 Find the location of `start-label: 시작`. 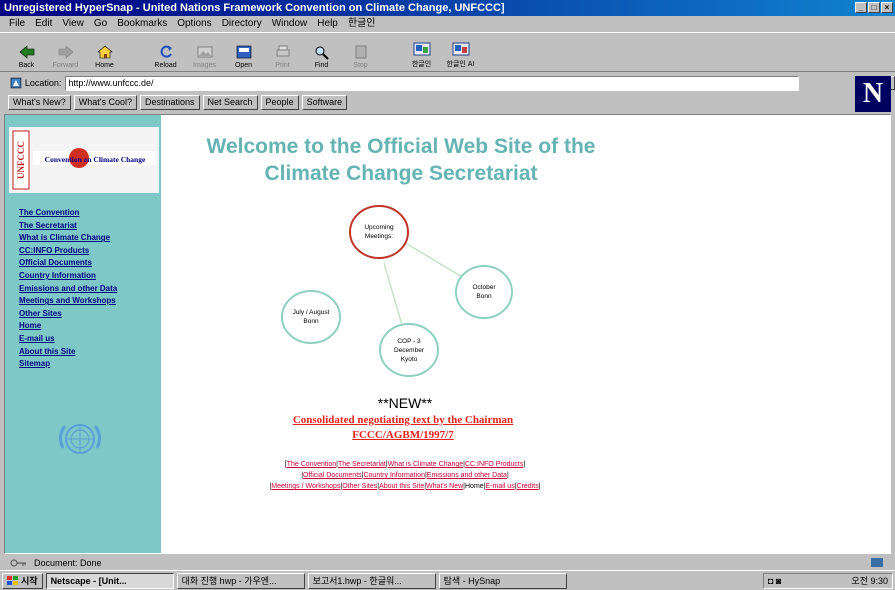

start-label: 시작 is located at coordinates (29, 580).